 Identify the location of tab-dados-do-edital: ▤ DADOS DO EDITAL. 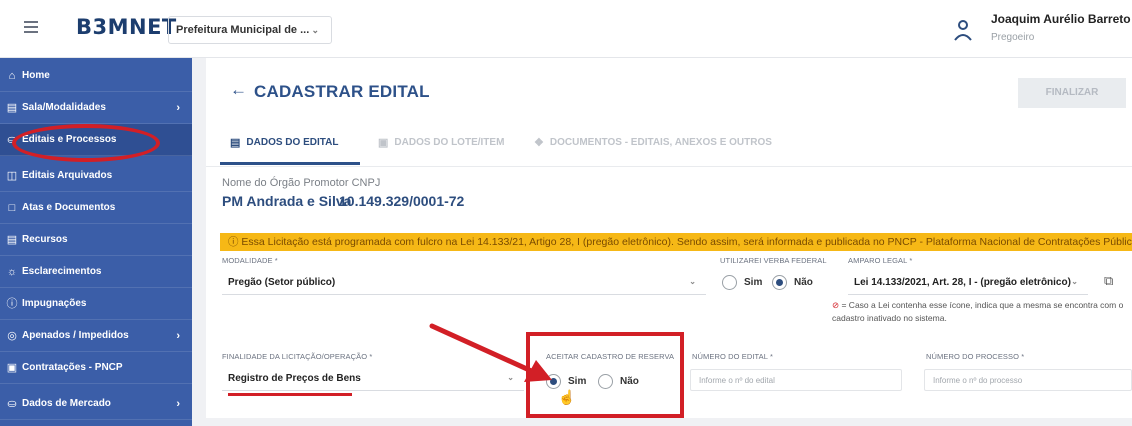
(284, 142).